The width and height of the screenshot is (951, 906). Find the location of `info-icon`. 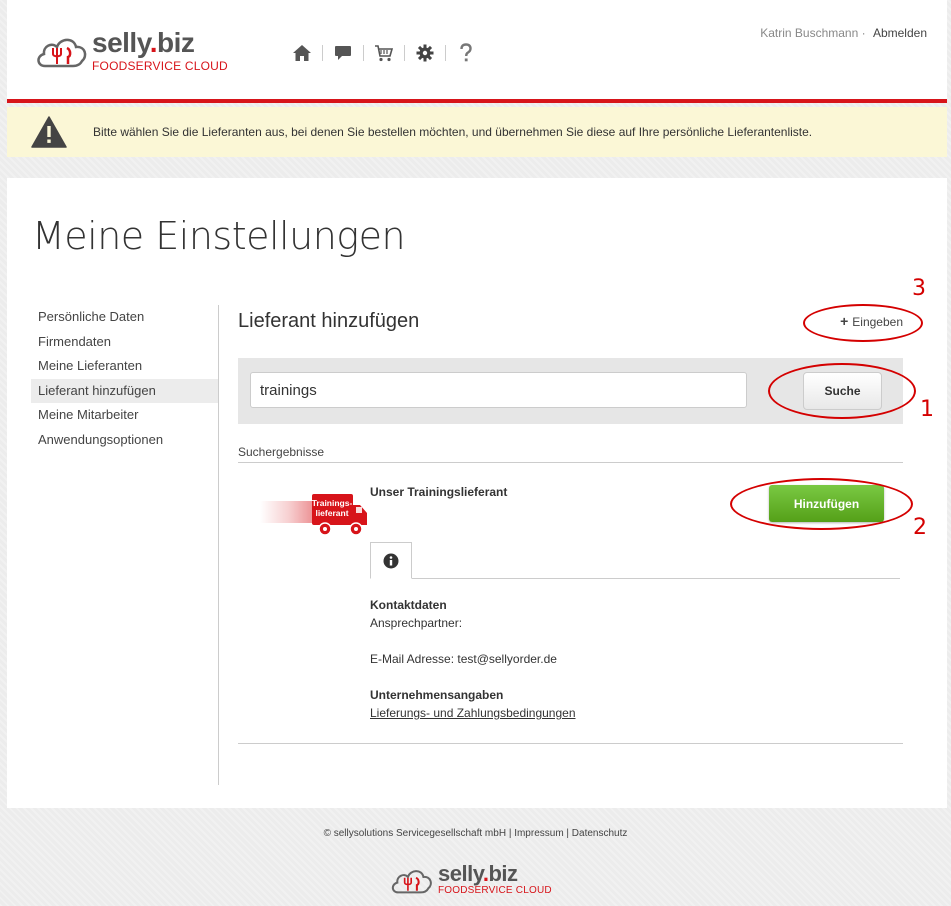

info-icon is located at coordinates (391, 560).